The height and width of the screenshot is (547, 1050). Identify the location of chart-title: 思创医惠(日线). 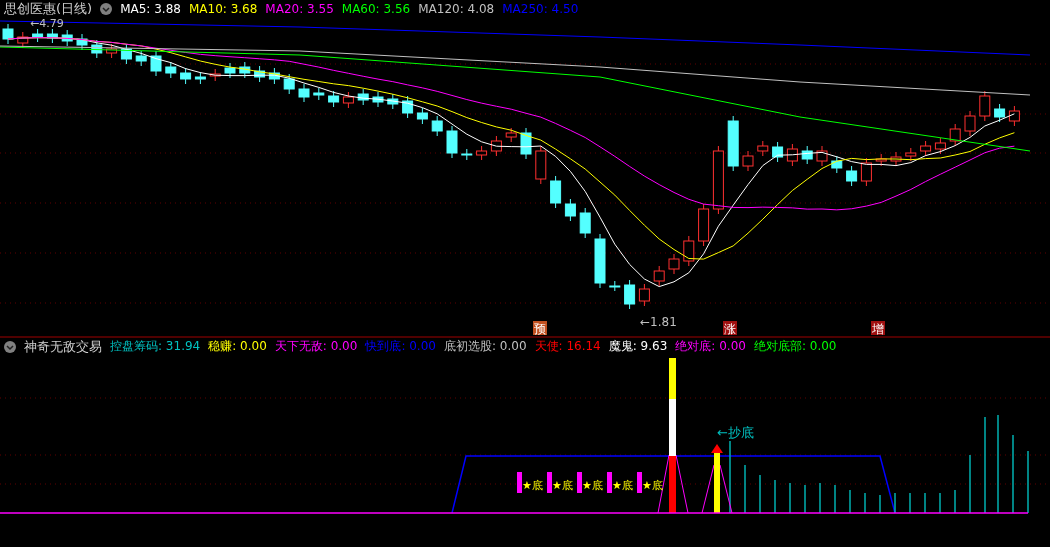
(48, 9).